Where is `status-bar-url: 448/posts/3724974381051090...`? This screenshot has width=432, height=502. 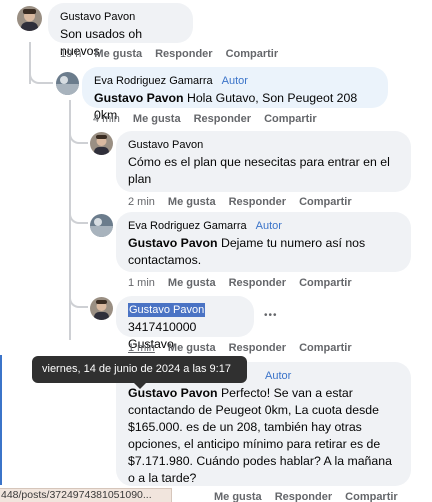
status-bar-url: 448/posts/3724974381051090... is located at coordinates (86, 495).